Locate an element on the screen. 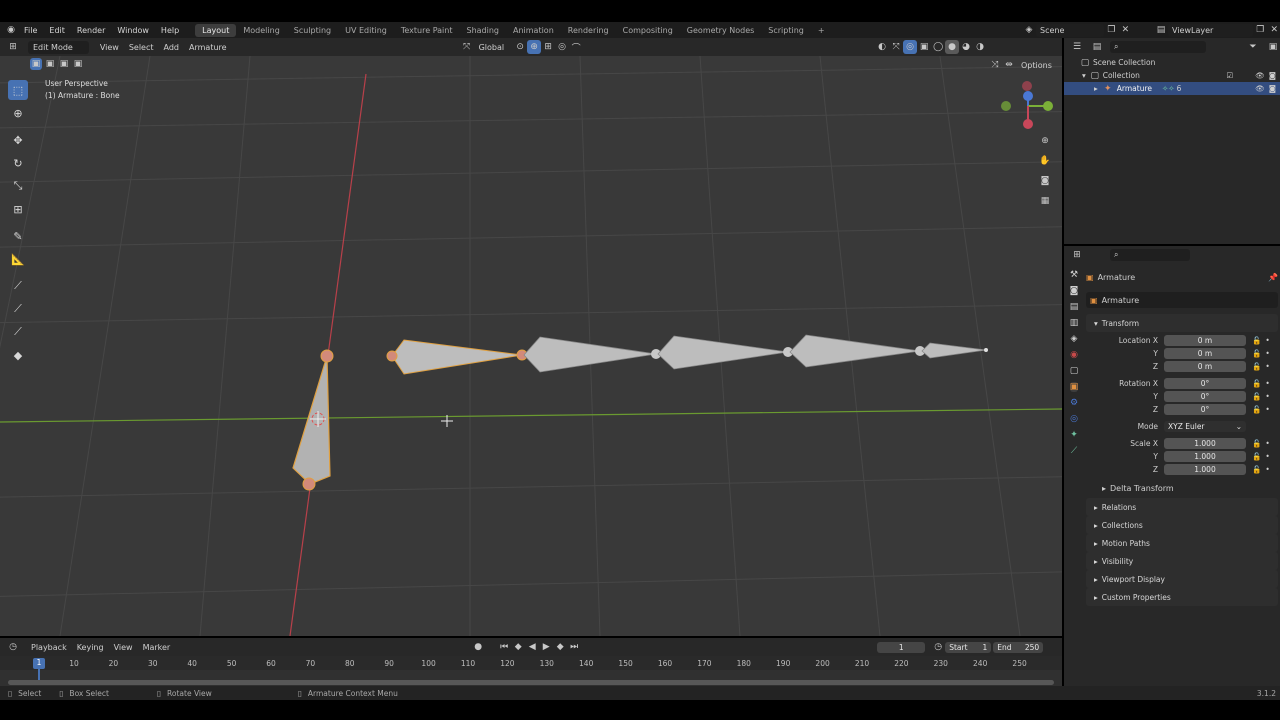 The image size is (1280, 720). gizmo-icon: ⤧ is located at coordinates (896, 47).